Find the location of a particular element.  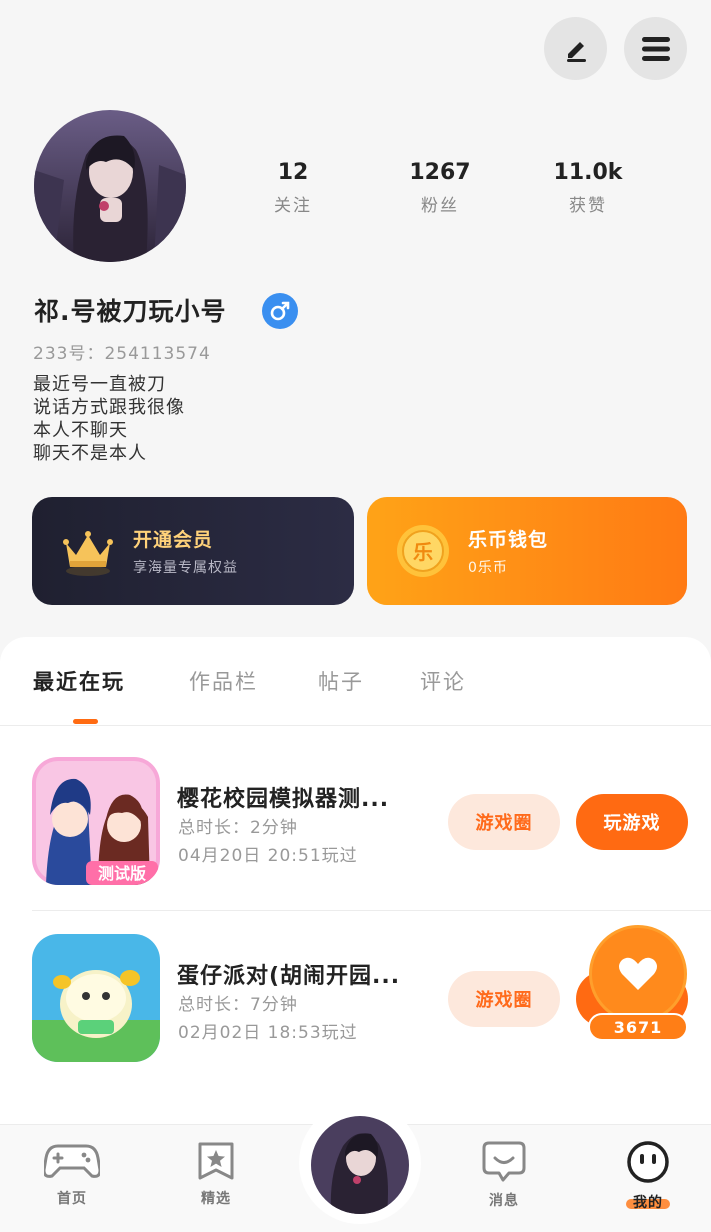

active-tab-indicator is located at coordinates (85, 721).